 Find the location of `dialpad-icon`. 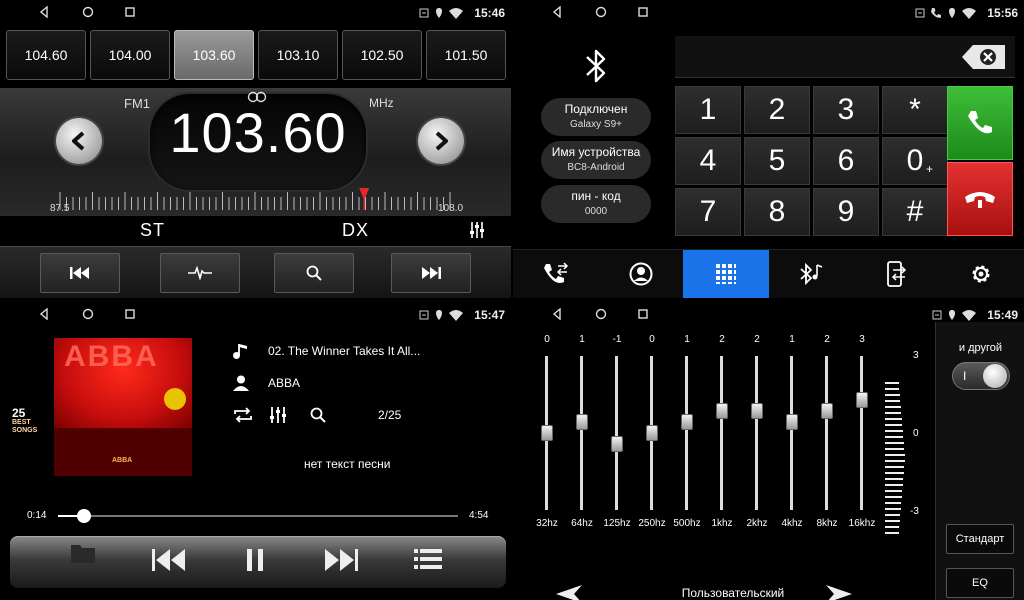

dialpad-icon is located at coordinates (725, 274).